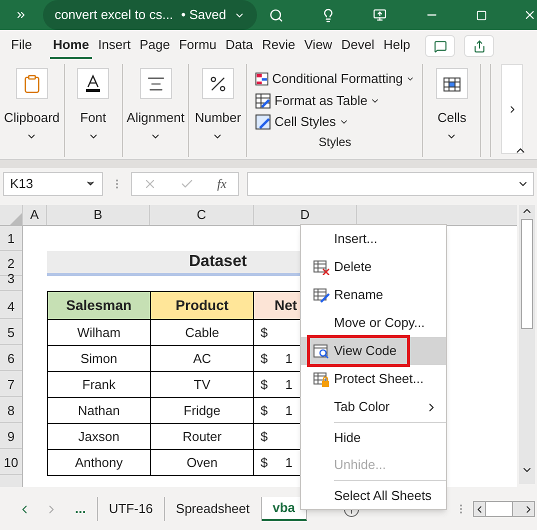 The image size is (537, 530). I want to click on table-cell: Router, so click(202, 437).